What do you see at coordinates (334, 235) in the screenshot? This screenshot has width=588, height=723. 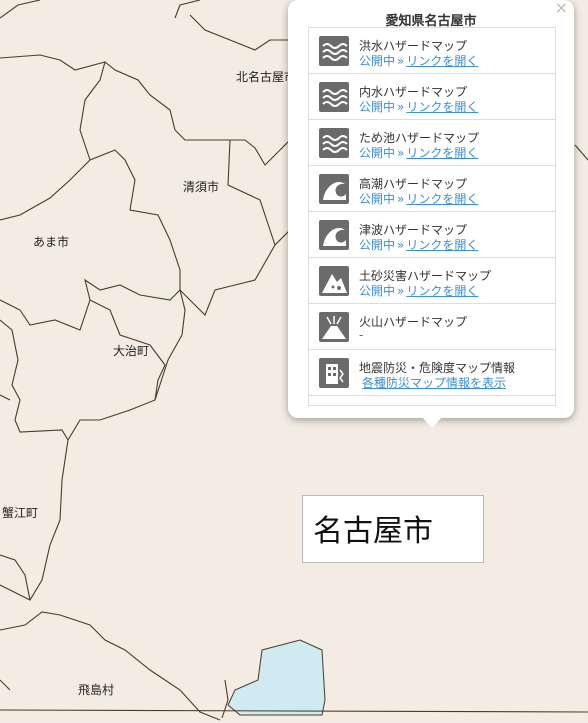 I see `tsunami-icon` at bounding box center [334, 235].